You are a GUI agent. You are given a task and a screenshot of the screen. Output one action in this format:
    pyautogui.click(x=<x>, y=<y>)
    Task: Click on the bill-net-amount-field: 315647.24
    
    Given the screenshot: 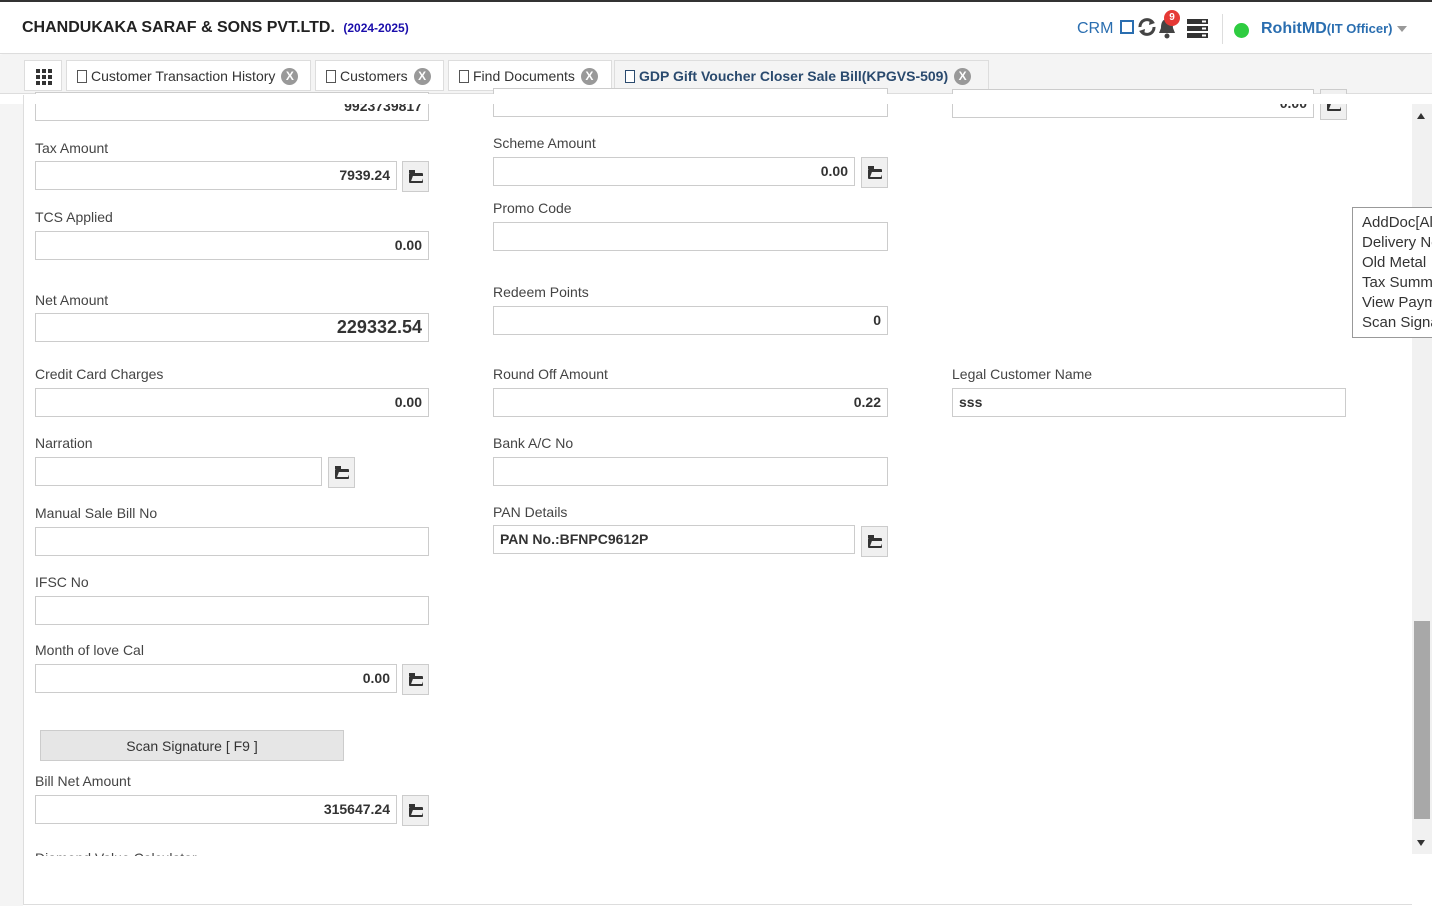 What is the action you would take?
    pyautogui.click(x=216, y=809)
    